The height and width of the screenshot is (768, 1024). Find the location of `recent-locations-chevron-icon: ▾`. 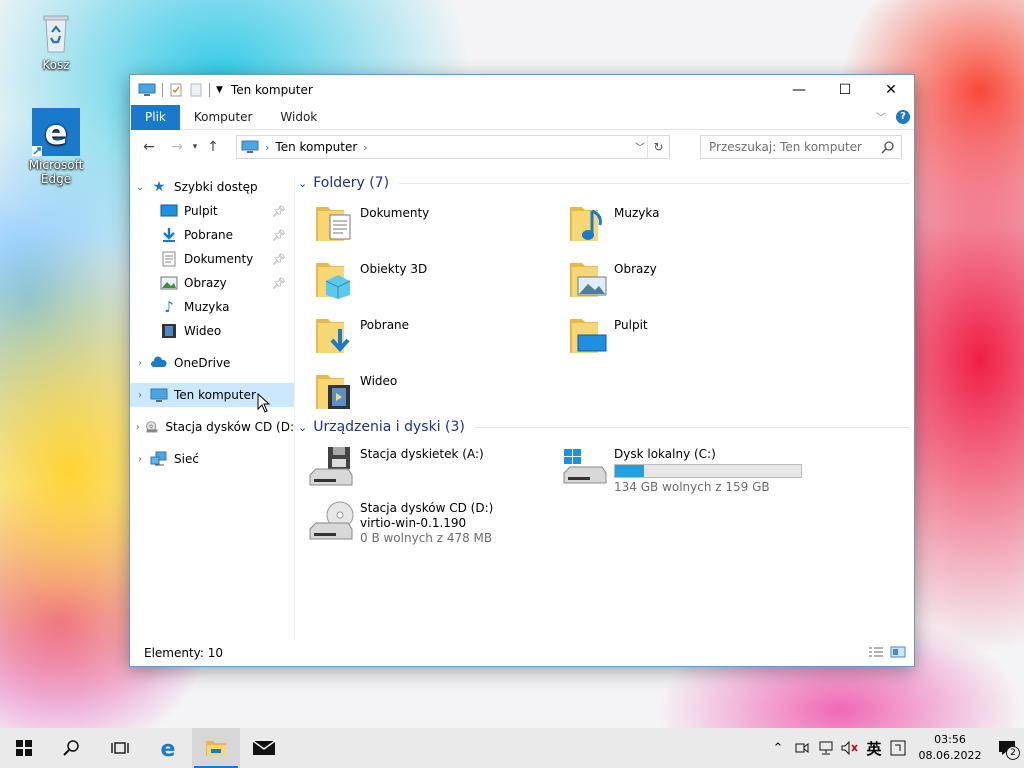

recent-locations-chevron-icon: ▾ is located at coordinates (195, 147).